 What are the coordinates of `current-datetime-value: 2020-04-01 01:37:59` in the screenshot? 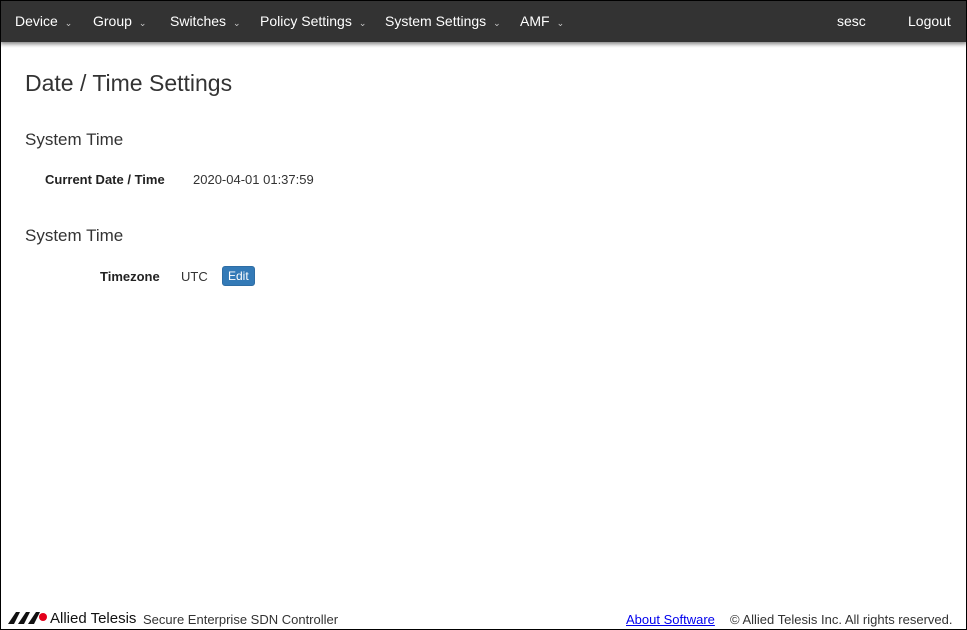 It's located at (253, 179).